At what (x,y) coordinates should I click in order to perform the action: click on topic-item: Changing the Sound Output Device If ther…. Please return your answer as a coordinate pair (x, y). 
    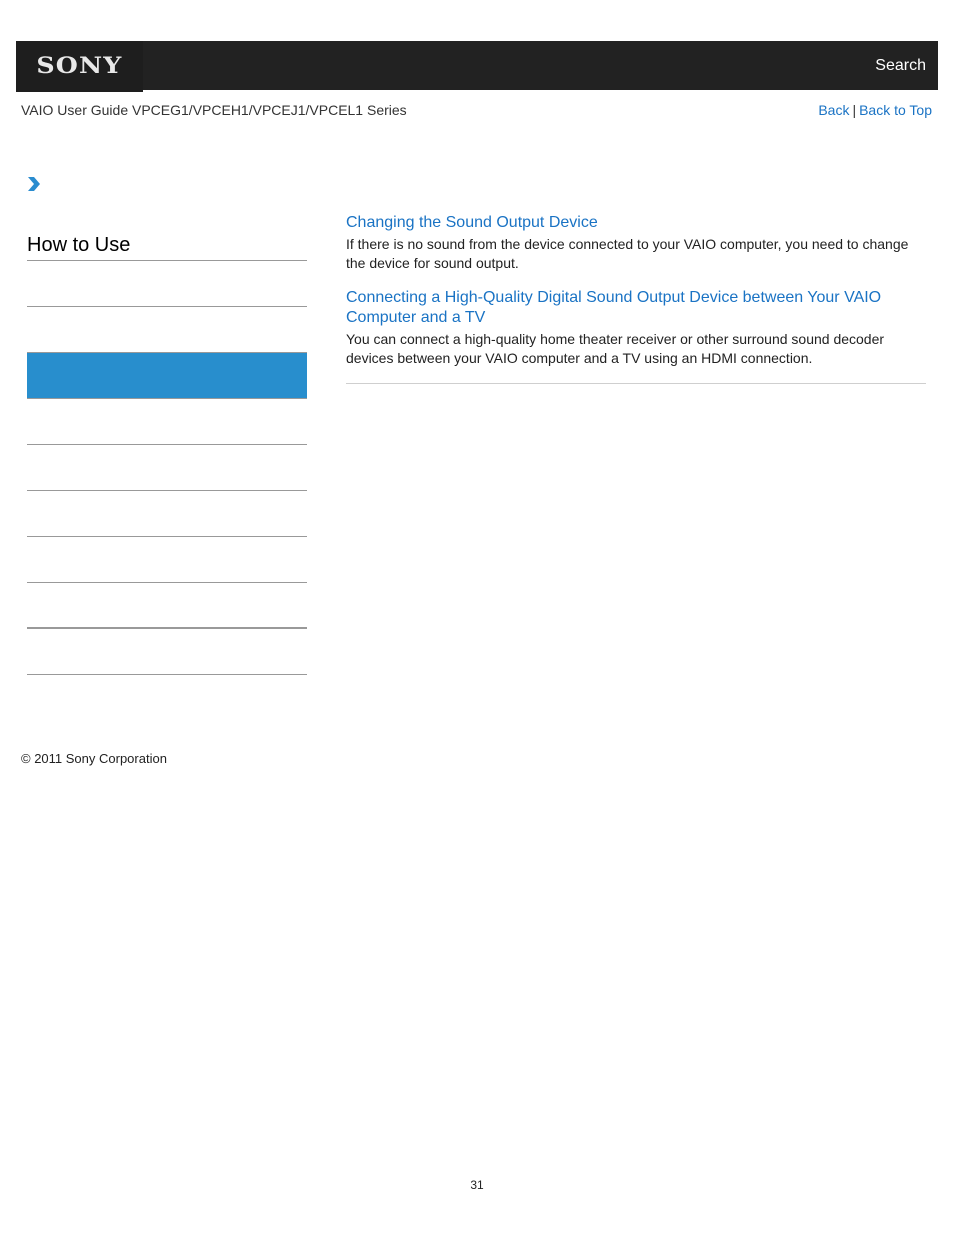
    Looking at the image, I should click on (636, 243).